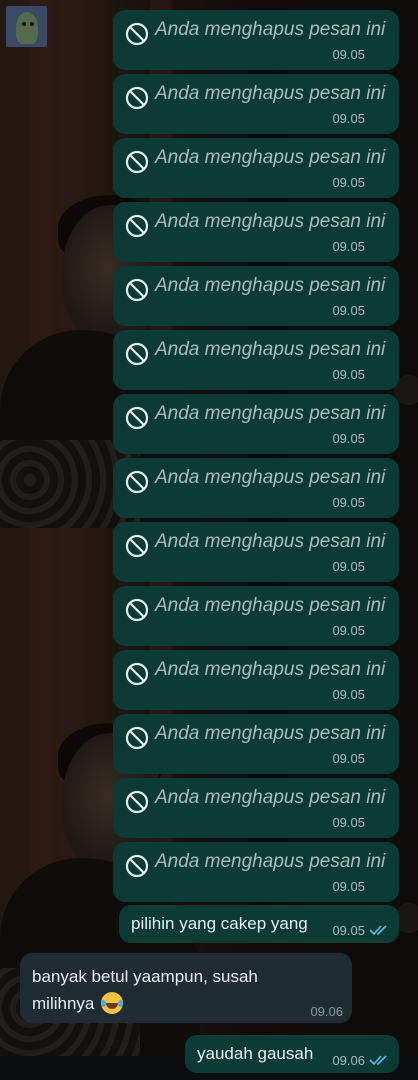  Describe the element at coordinates (182, 990) in the screenshot. I see `message-text: banyak betul yaampun, susah milihnya` at that location.